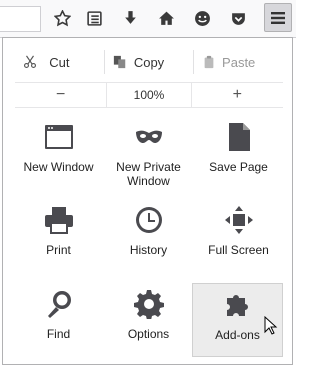 The image size is (320, 368). Describe the element at coordinates (30, 61) in the screenshot. I see `scissors-icon` at that location.